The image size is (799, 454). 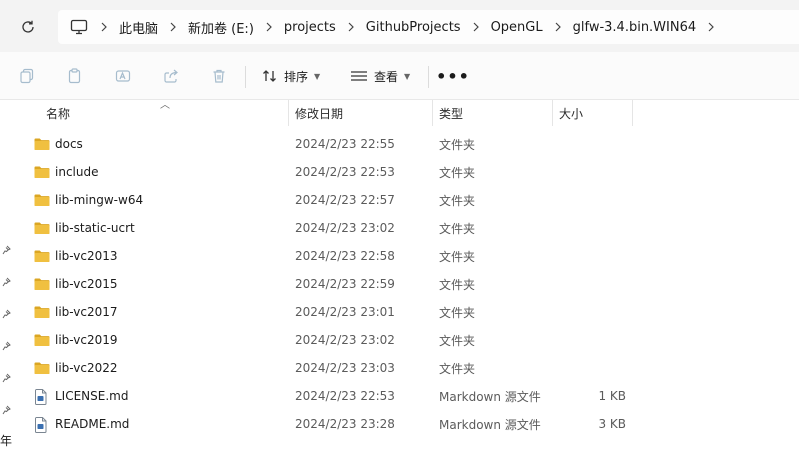 I want to click on file-size: 3 KB, so click(x=612, y=424).